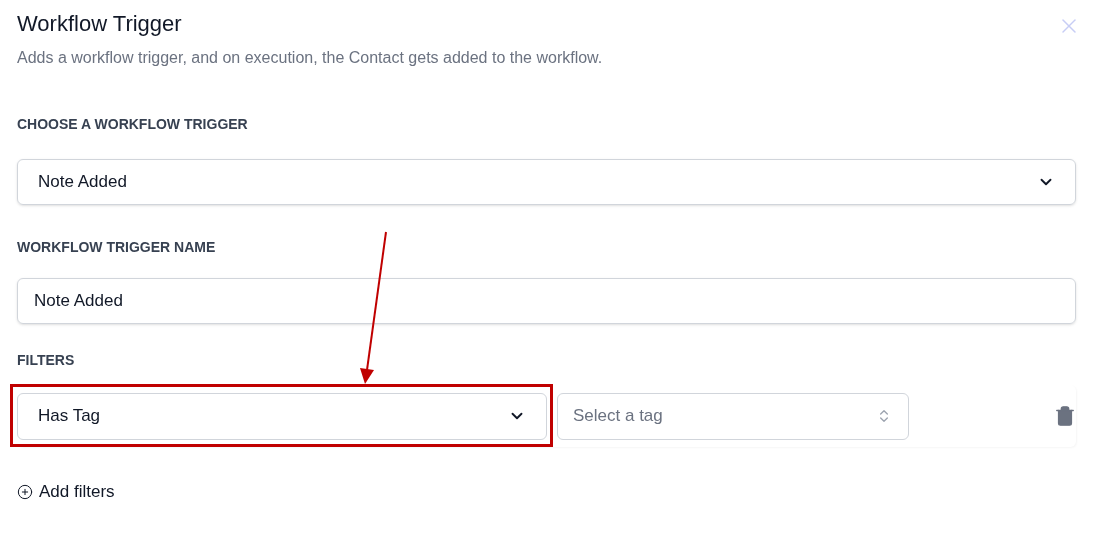  What do you see at coordinates (99, 24) in the screenshot?
I see `dialog-title: Workflow Trigger` at bounding box center [99, 24].